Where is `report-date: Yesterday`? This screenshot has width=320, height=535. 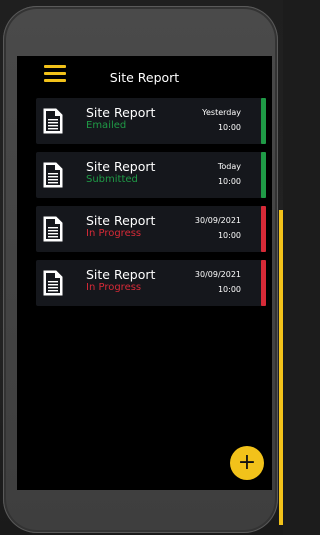
report-date: Yesterday is located at coordinates (221, 112).